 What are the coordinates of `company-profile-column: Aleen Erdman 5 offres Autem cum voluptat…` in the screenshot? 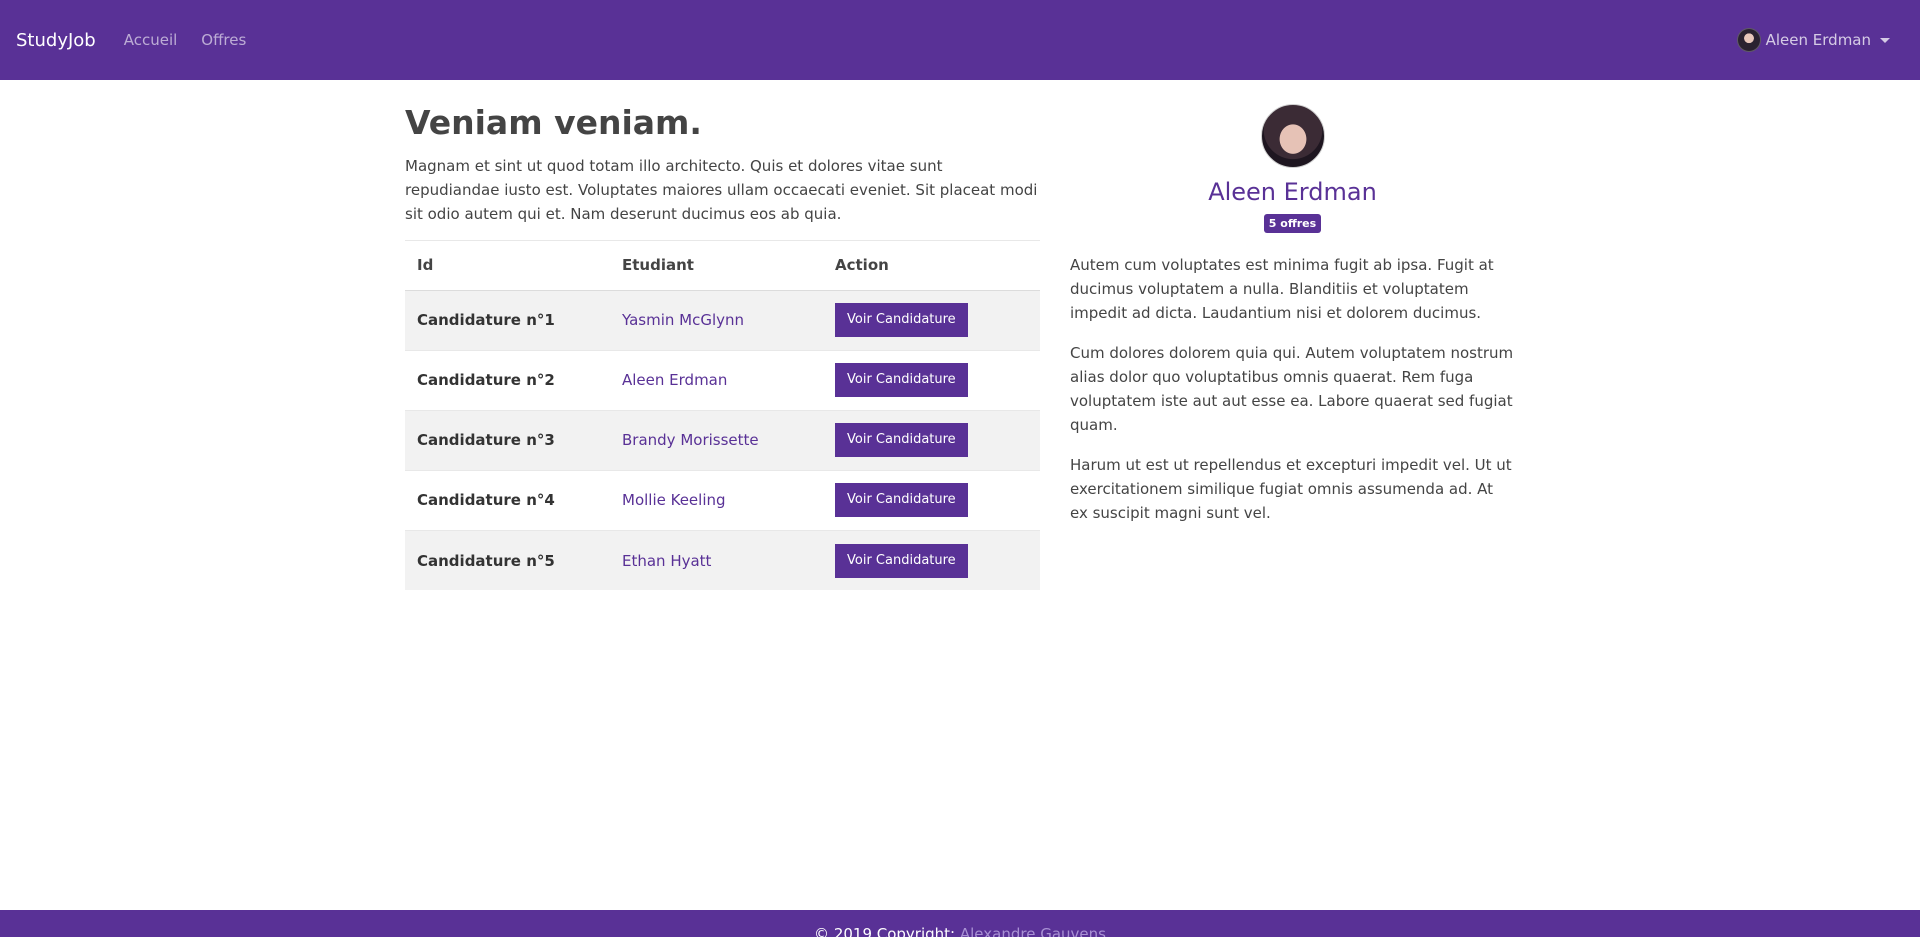 It's located at (1292, 322).